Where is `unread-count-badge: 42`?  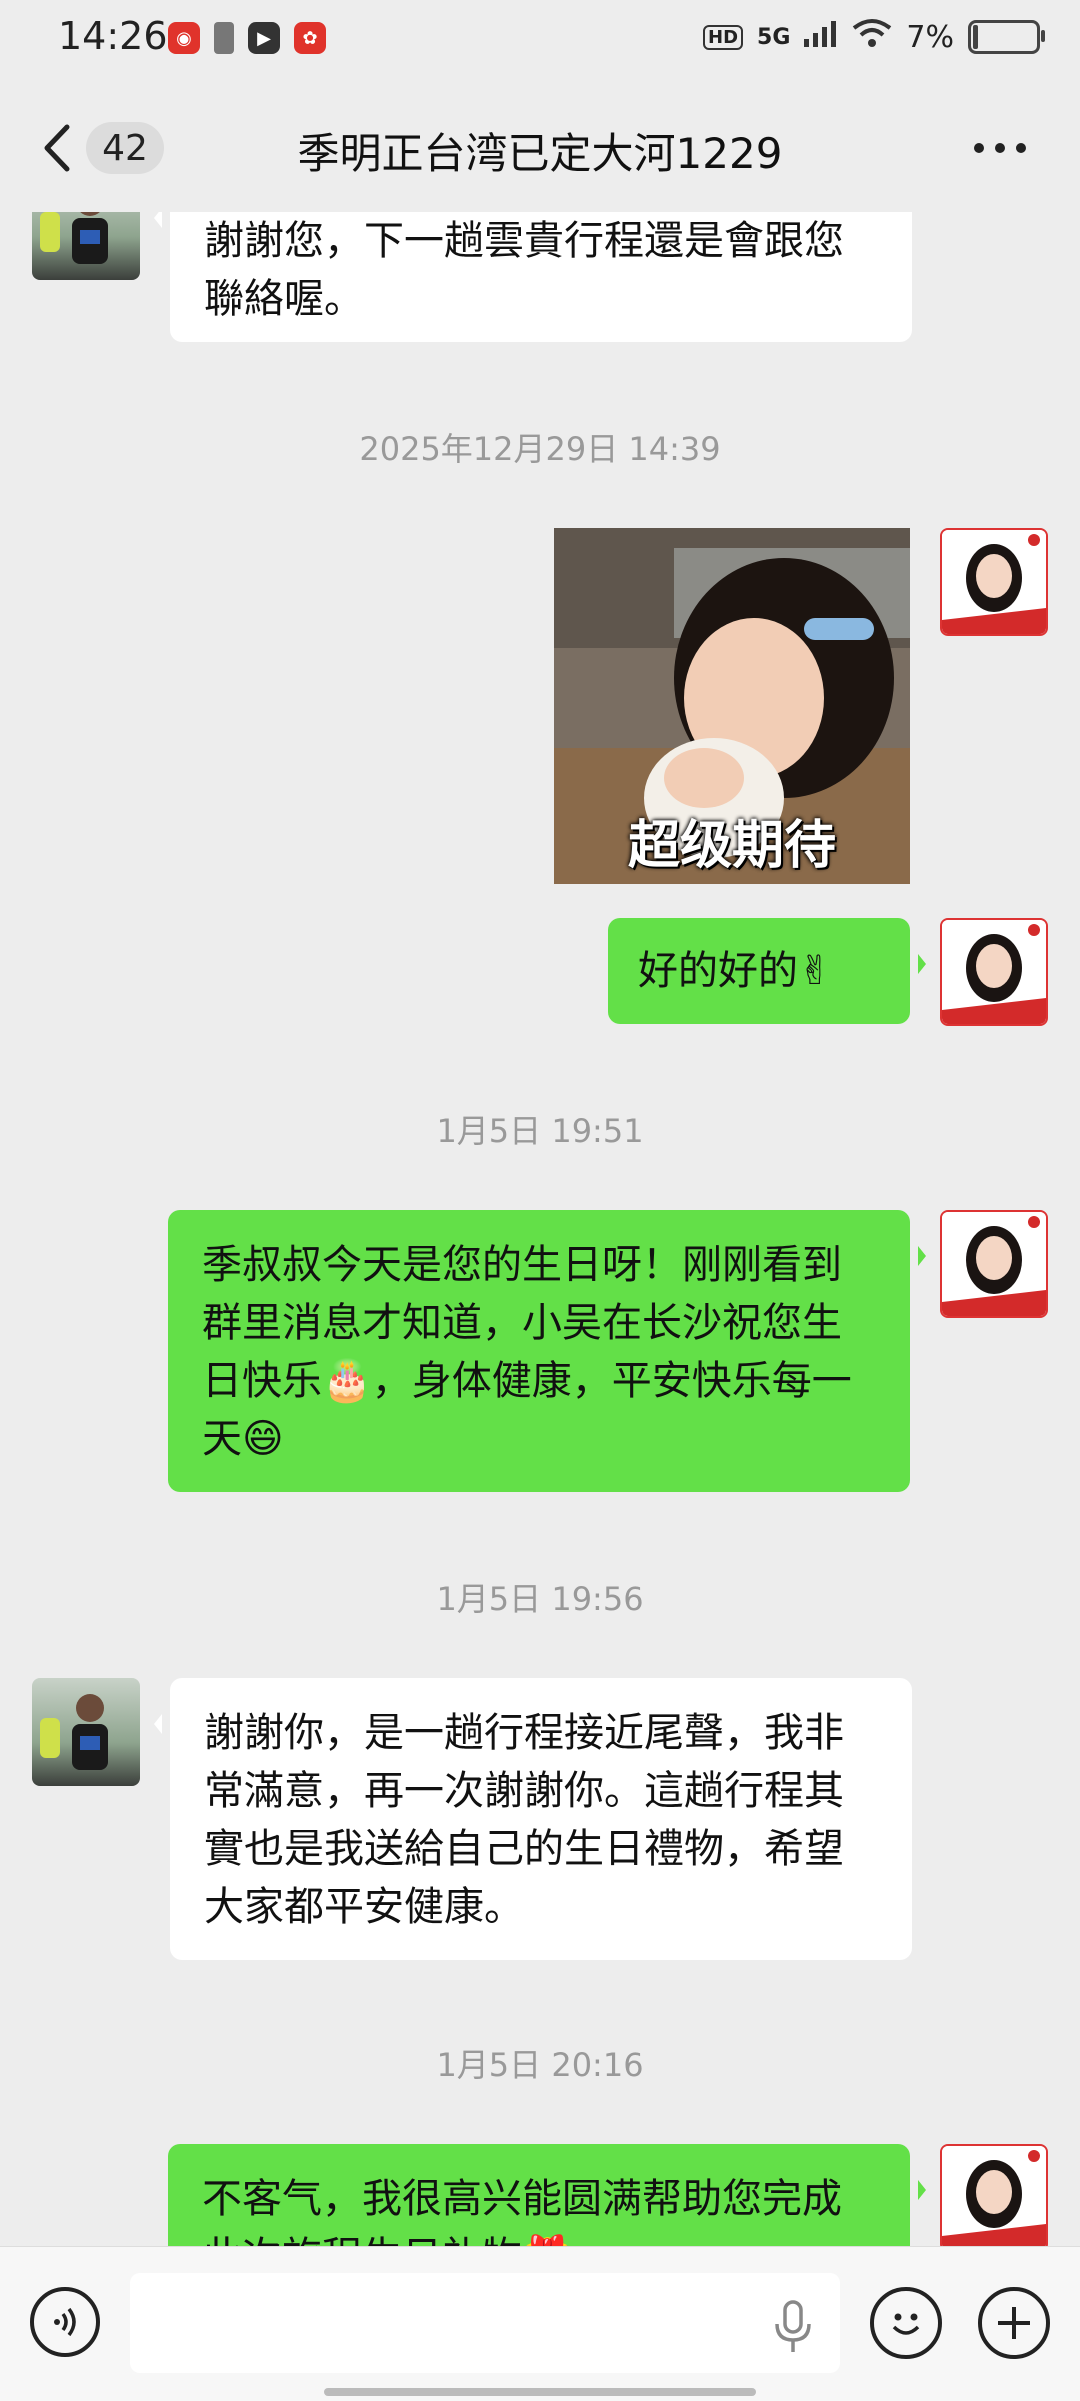
unread-count-badge: 42 is located at coordinates (125, 148).